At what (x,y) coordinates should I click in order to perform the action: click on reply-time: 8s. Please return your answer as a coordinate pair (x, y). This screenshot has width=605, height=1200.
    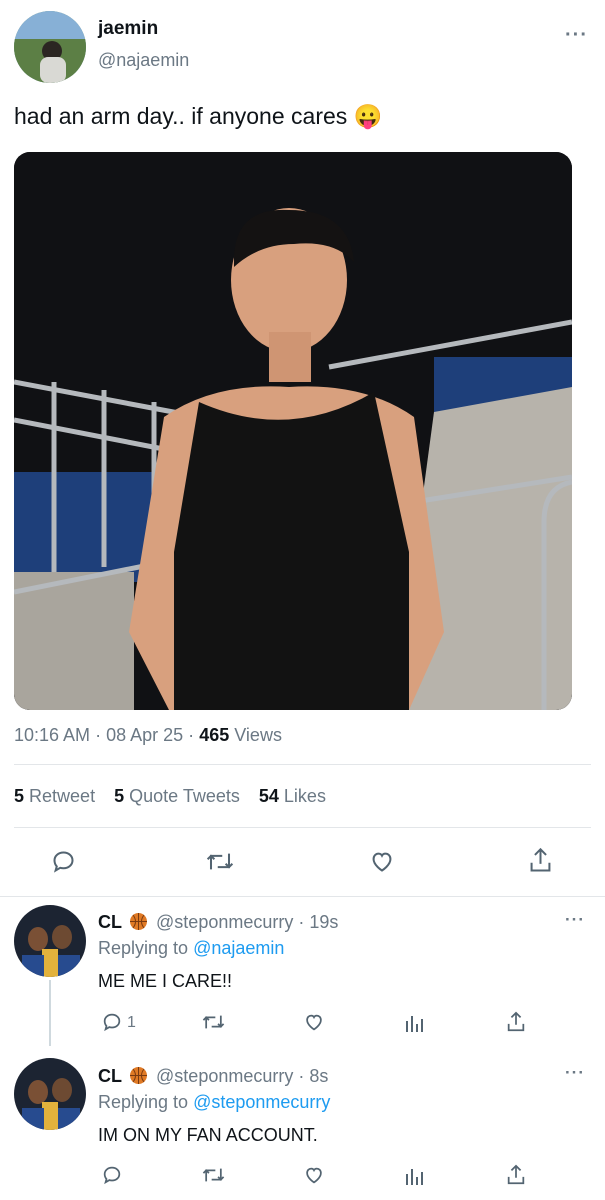
    Looking at the image, I should click on (318, 1076).